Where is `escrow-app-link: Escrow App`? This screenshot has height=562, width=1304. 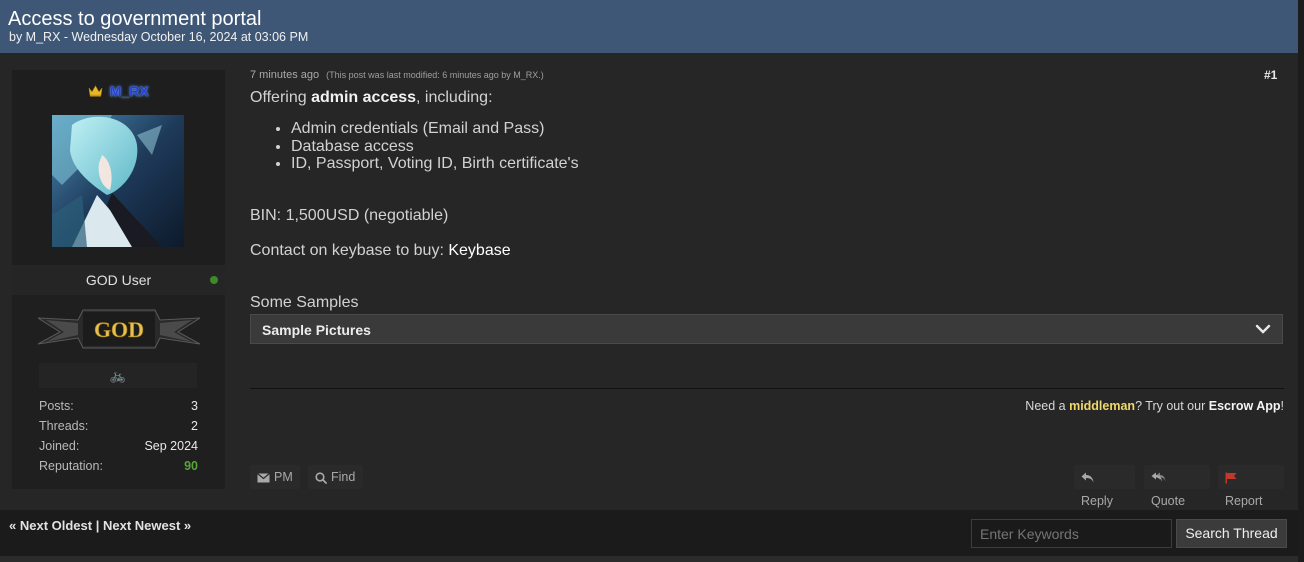 escrow-app-link: Escrow App is located at coordinates (1245, 406).